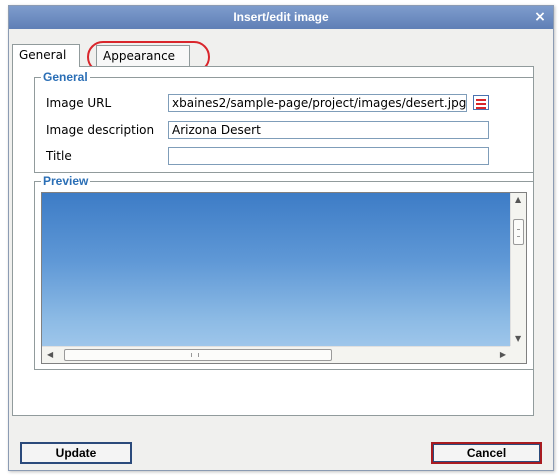 The height and width of the screenshot is (475, 559). I want to click on preview-legend: Preview, so click(66, 181).